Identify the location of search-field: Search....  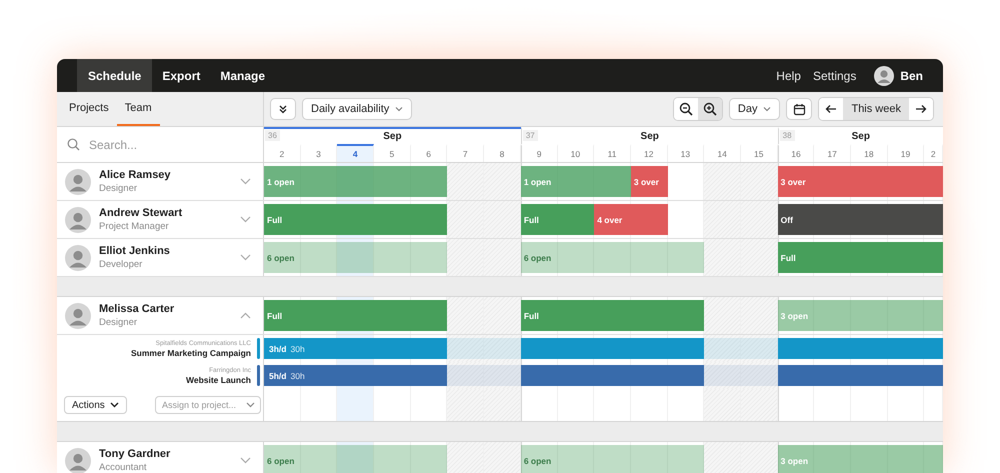
(160, 144).